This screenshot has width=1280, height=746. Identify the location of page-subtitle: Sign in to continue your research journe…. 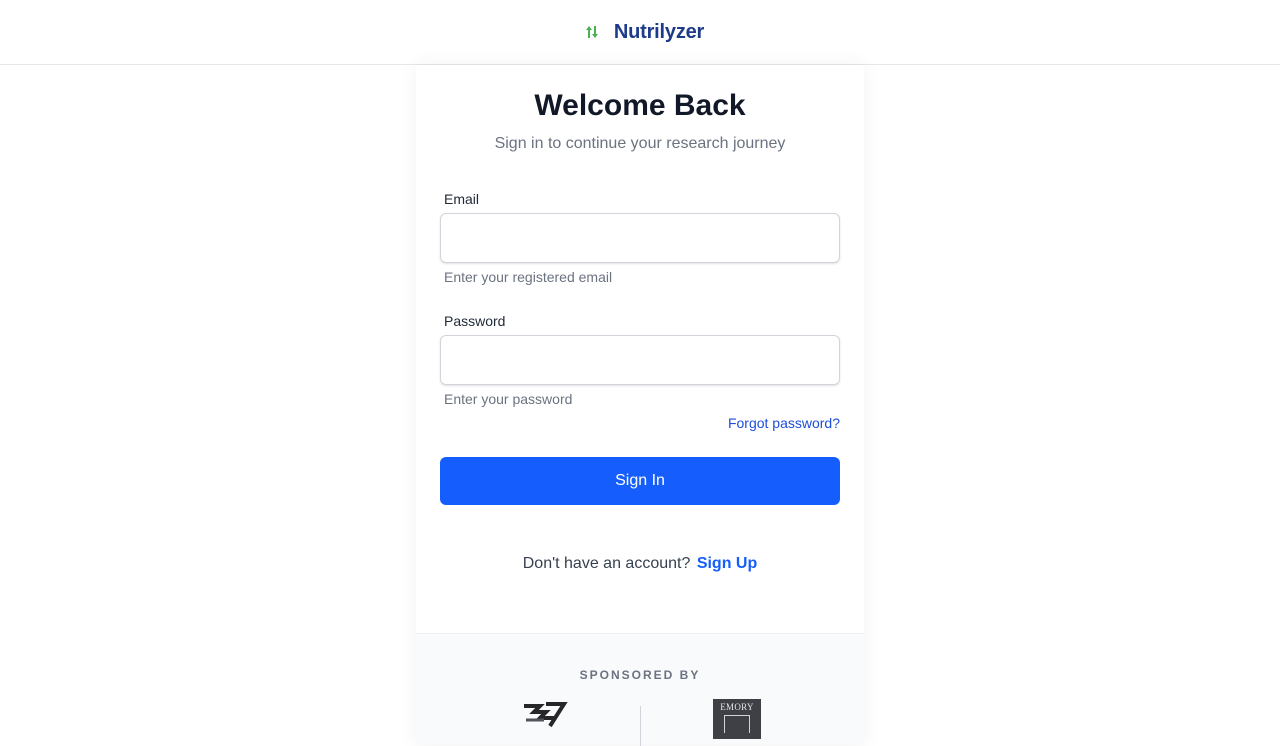
(640, 143).